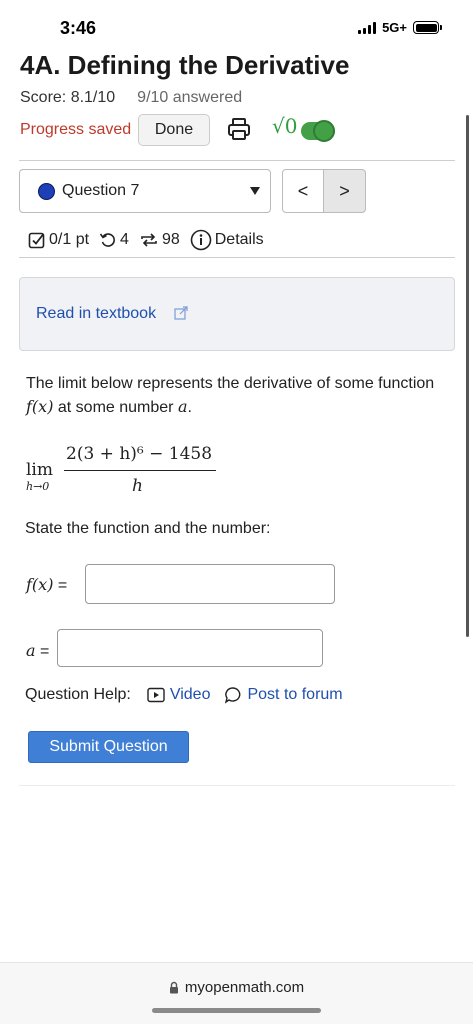 The height and width of the screenshot is (1024, 473). What do you see at coordinates (236, 26) in the screenshot?
I see `status-bar: 3:46 5G+` at bounding box center [236, 26].